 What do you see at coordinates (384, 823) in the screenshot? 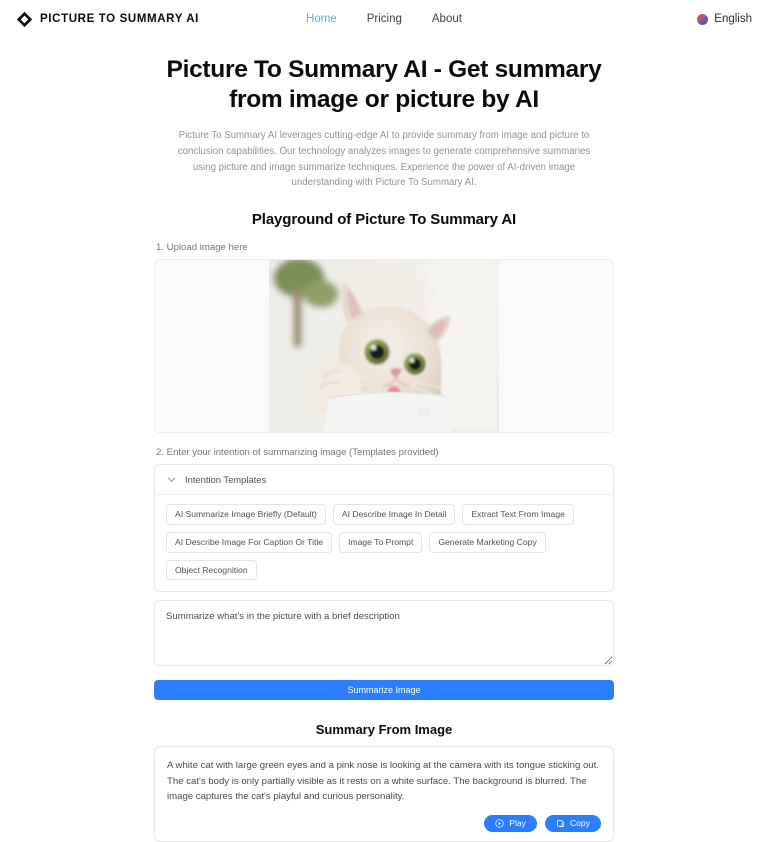
I see `summary-action-bar: Play Copy` at bounding box center [384, 823].